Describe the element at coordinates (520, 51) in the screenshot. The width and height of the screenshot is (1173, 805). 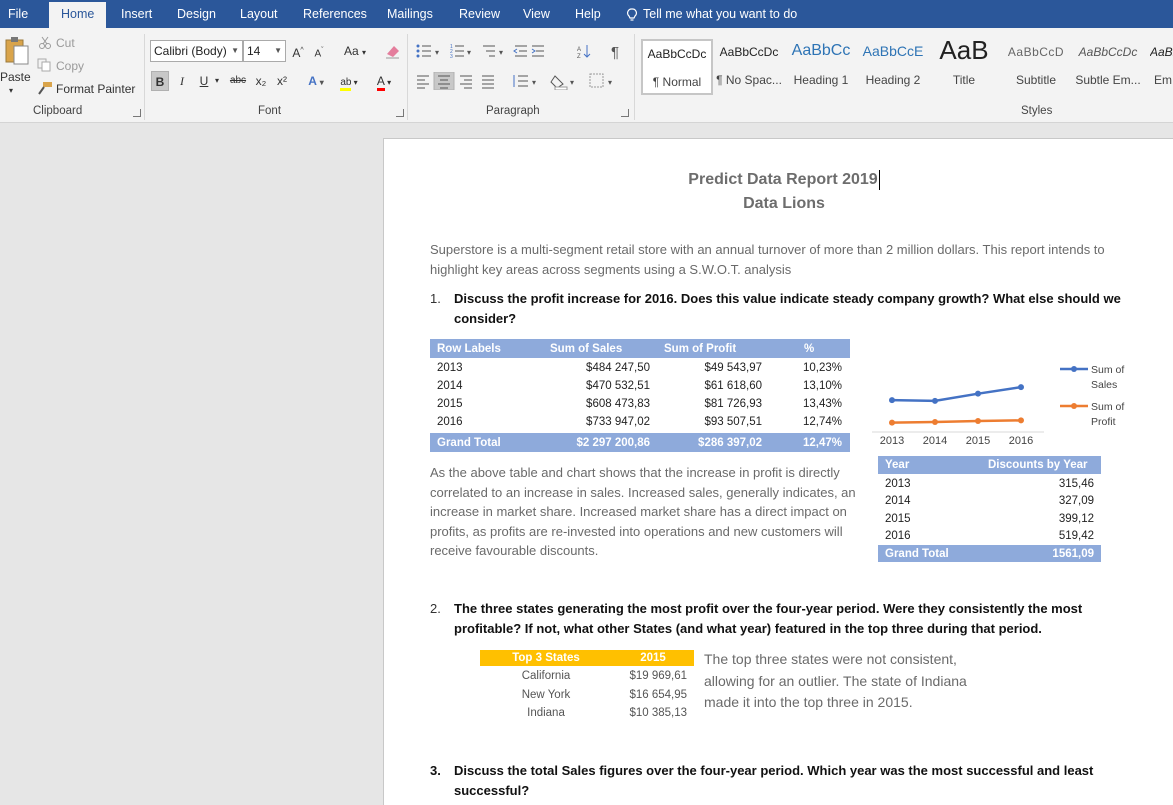
I see `decrease-indent-icon` at that location.